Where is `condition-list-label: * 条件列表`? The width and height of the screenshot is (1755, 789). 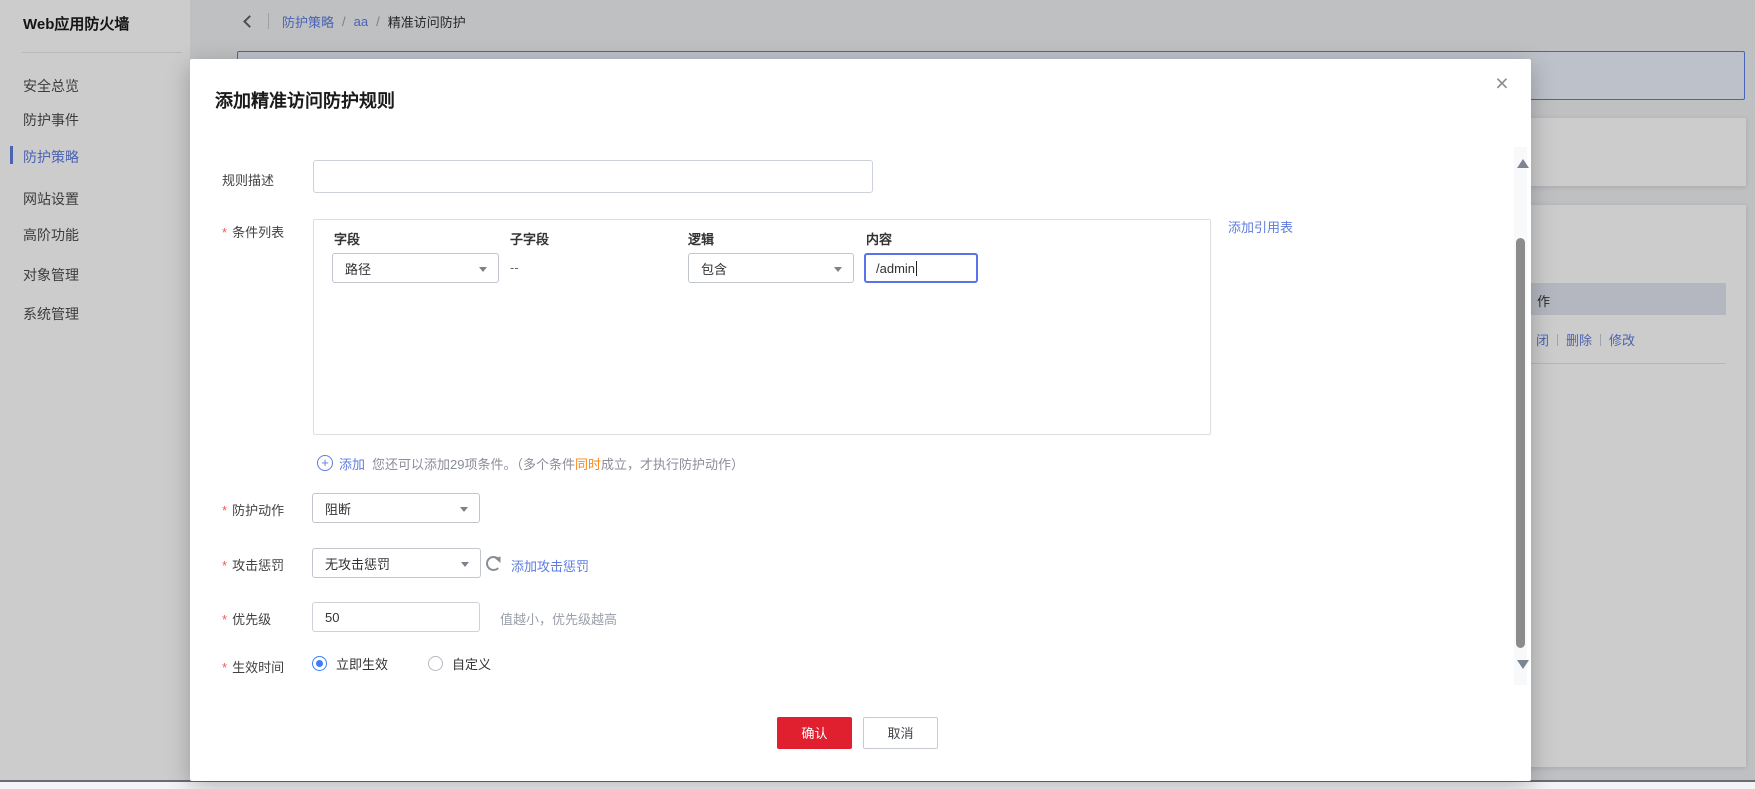 condition-list-label: * 条件列表 is located at coordinates (253, 231).